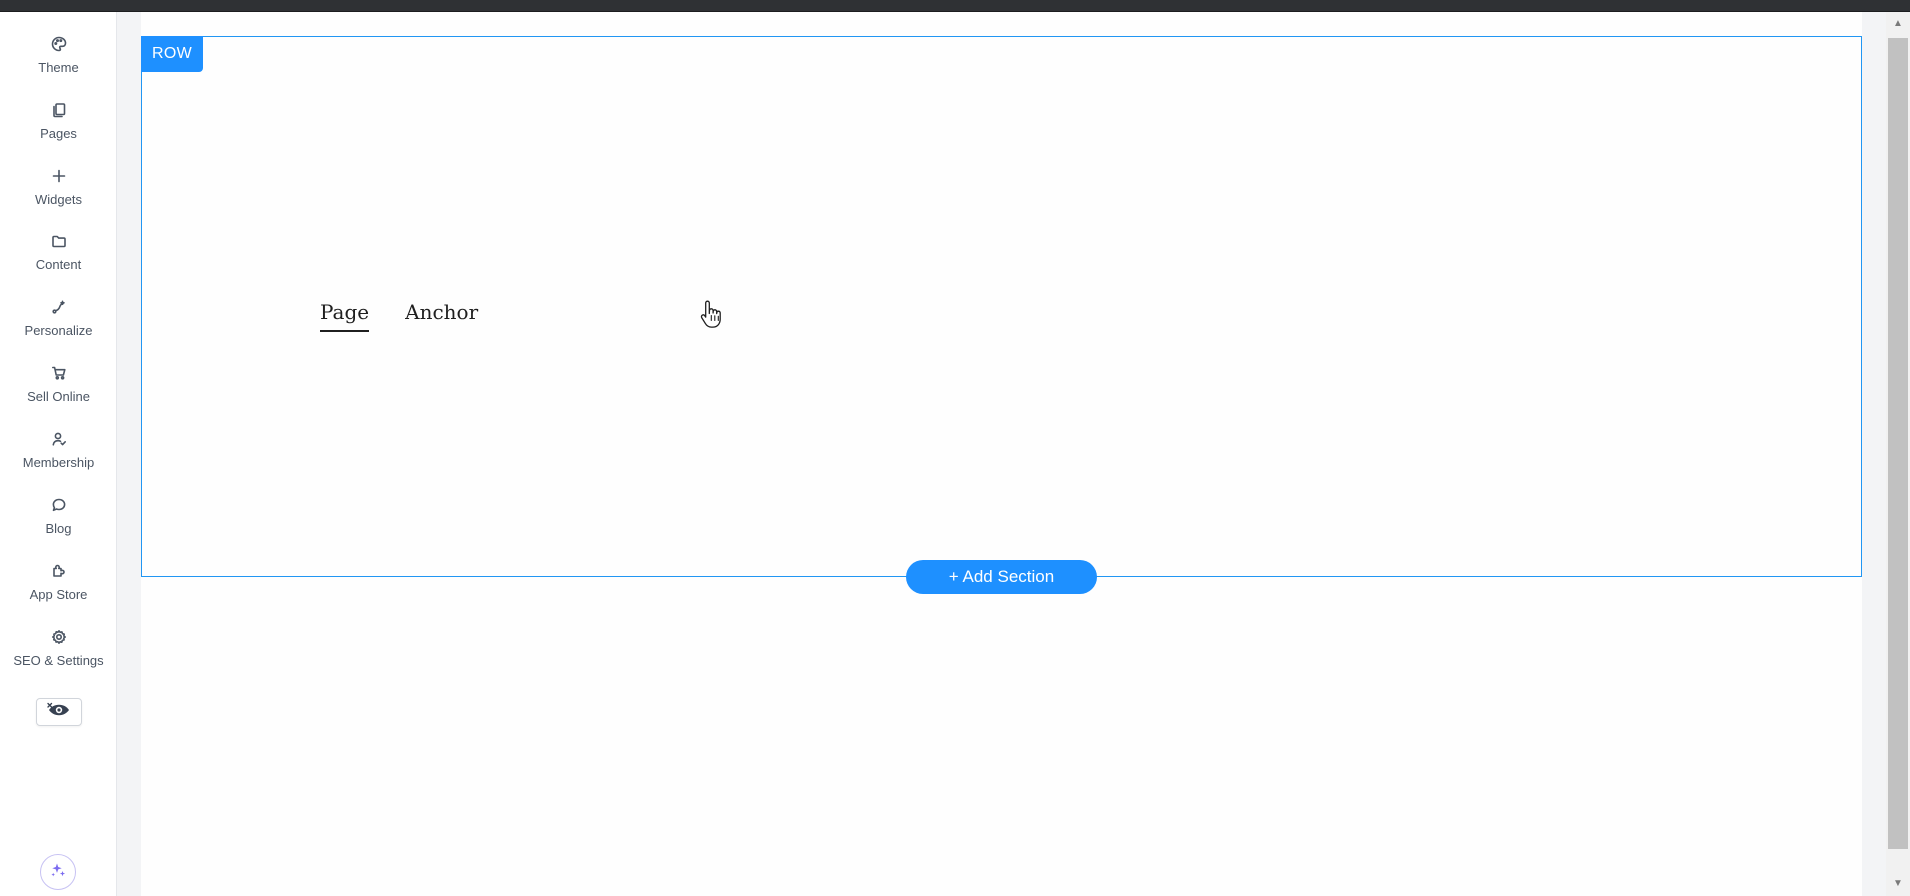  Describe the element at coordinates (59, 177) in the screenshot. I see `plus-icon` at that location.